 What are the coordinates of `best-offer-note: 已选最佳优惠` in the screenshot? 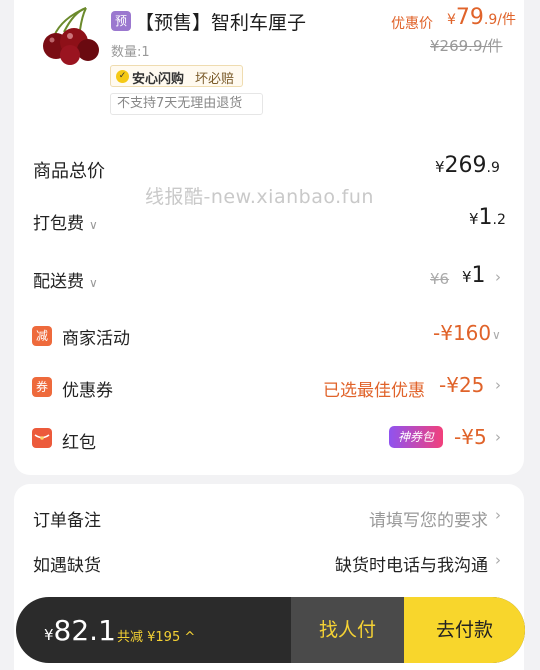 It's located at (374, 388).